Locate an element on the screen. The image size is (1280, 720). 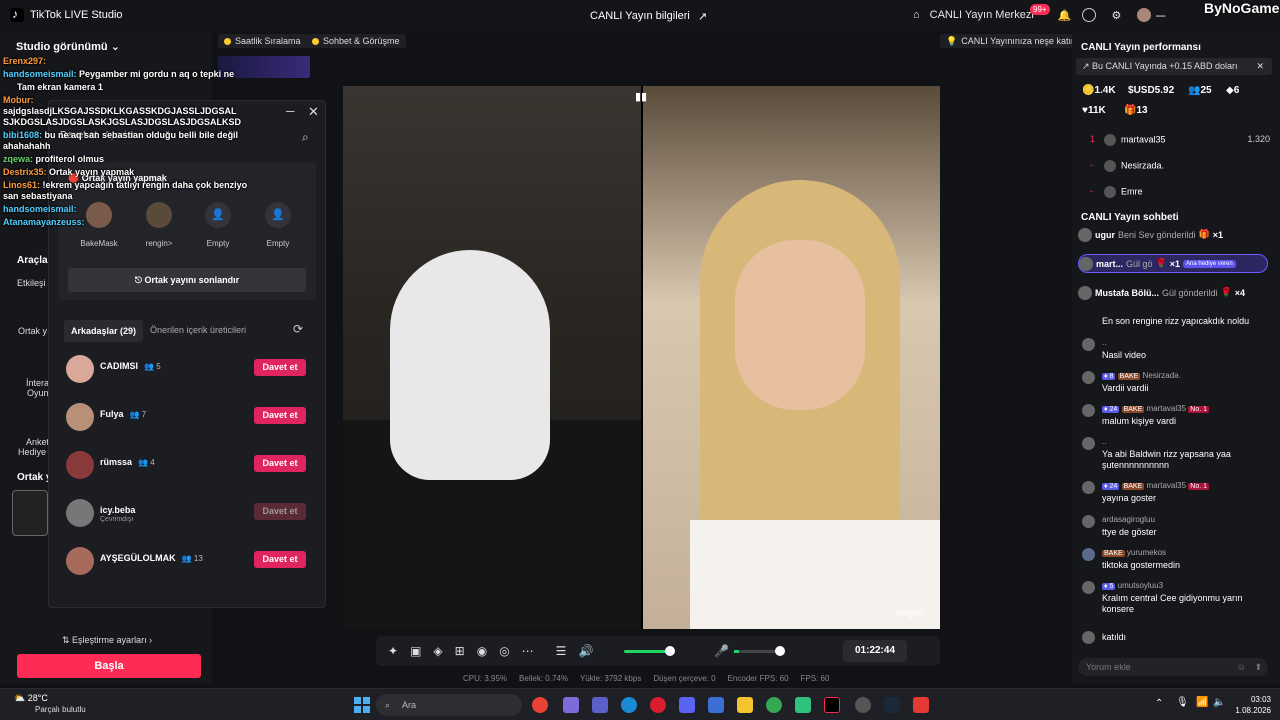
mic-slider is located at coordinates (757, 651).